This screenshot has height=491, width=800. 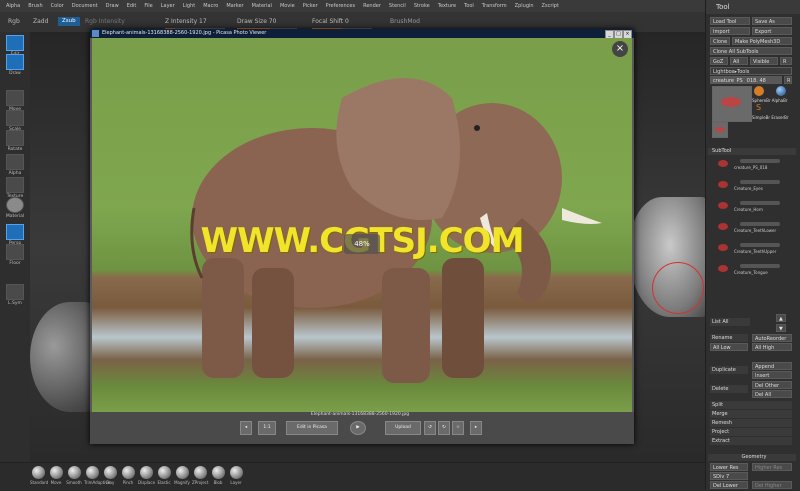 I want to click on menu-draw: Draw, so click(x=112, y=6).